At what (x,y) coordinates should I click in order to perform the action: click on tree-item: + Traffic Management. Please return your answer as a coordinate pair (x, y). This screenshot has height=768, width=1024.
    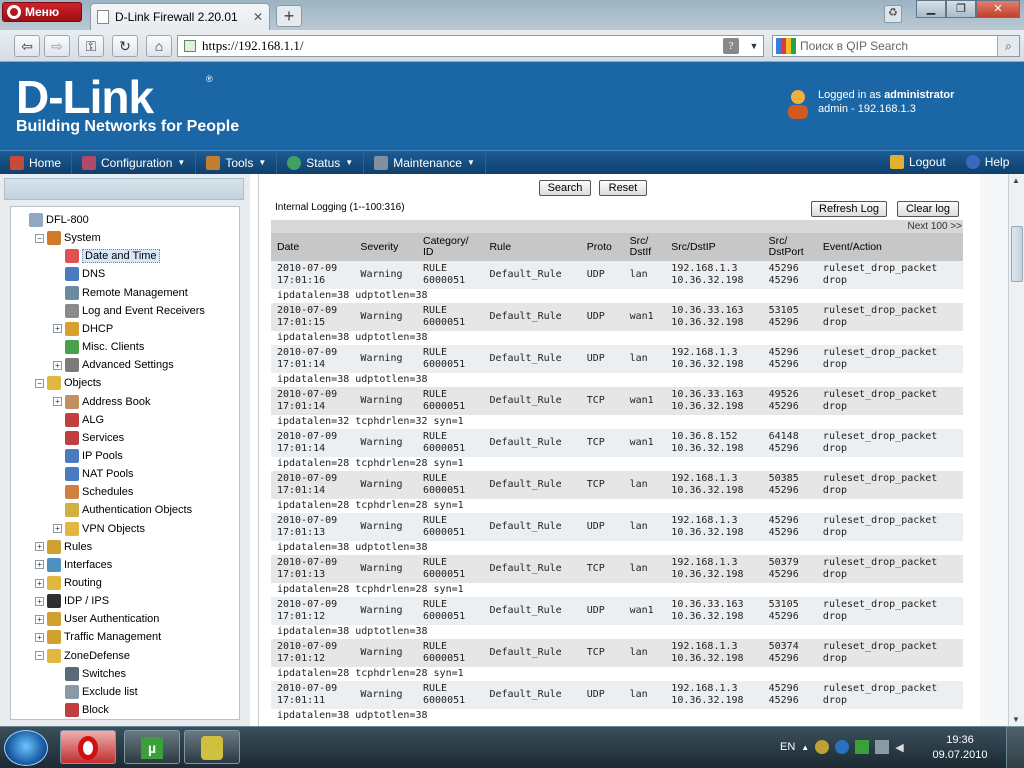
    Looking at the image, I should click on (98, 637).